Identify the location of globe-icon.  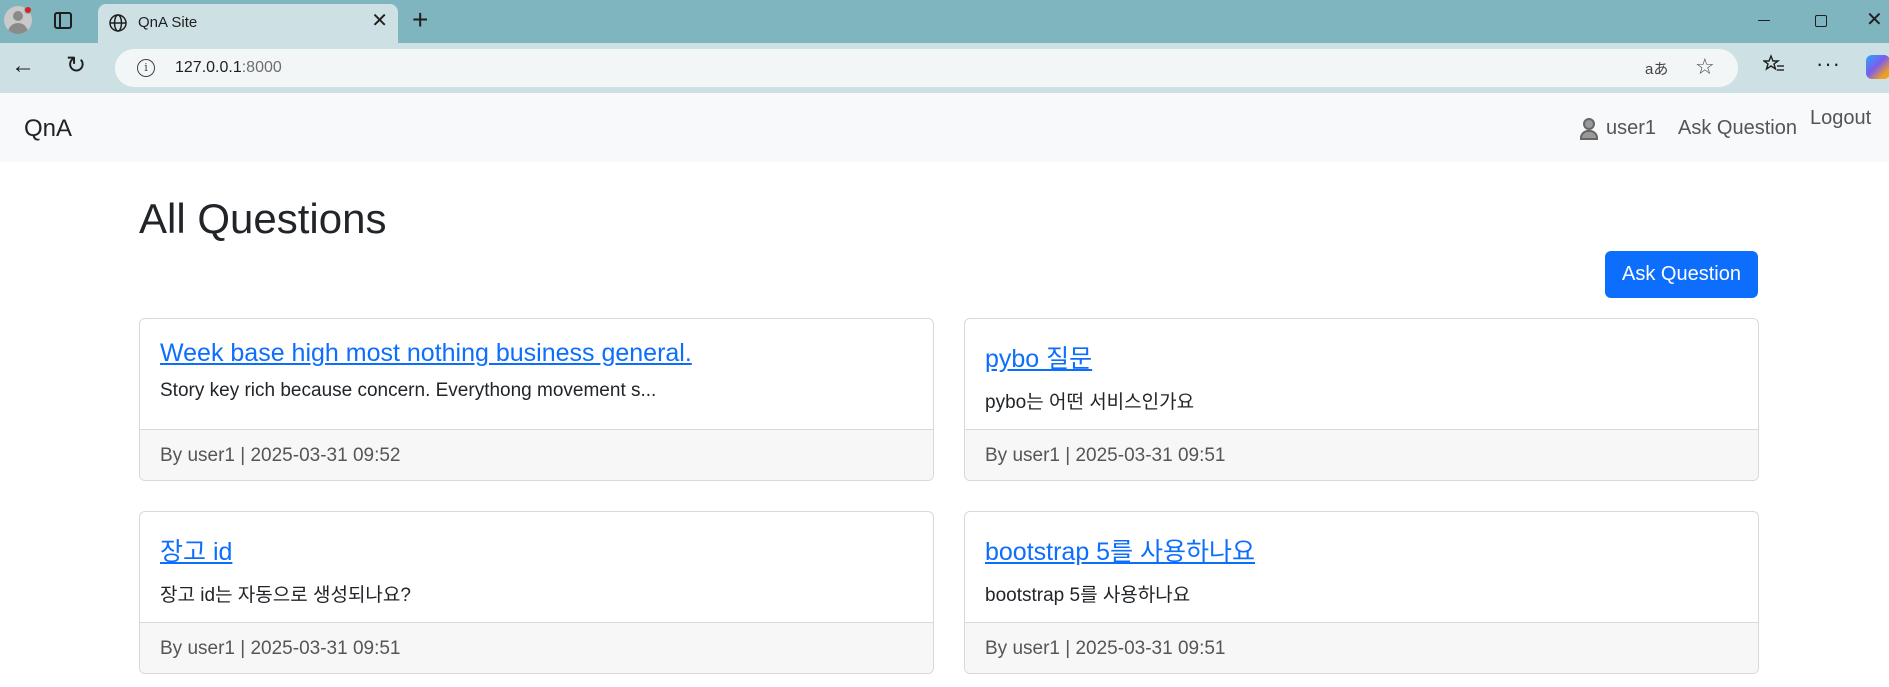
(118, 23).